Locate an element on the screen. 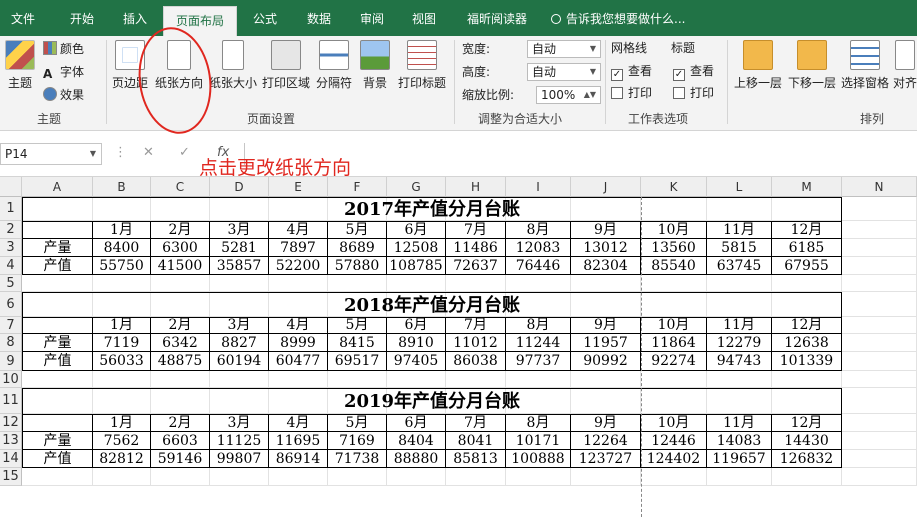 The height and width of the screenshot is (517, 917). yield-cell: 11012 is located at coordinates (476, 343).